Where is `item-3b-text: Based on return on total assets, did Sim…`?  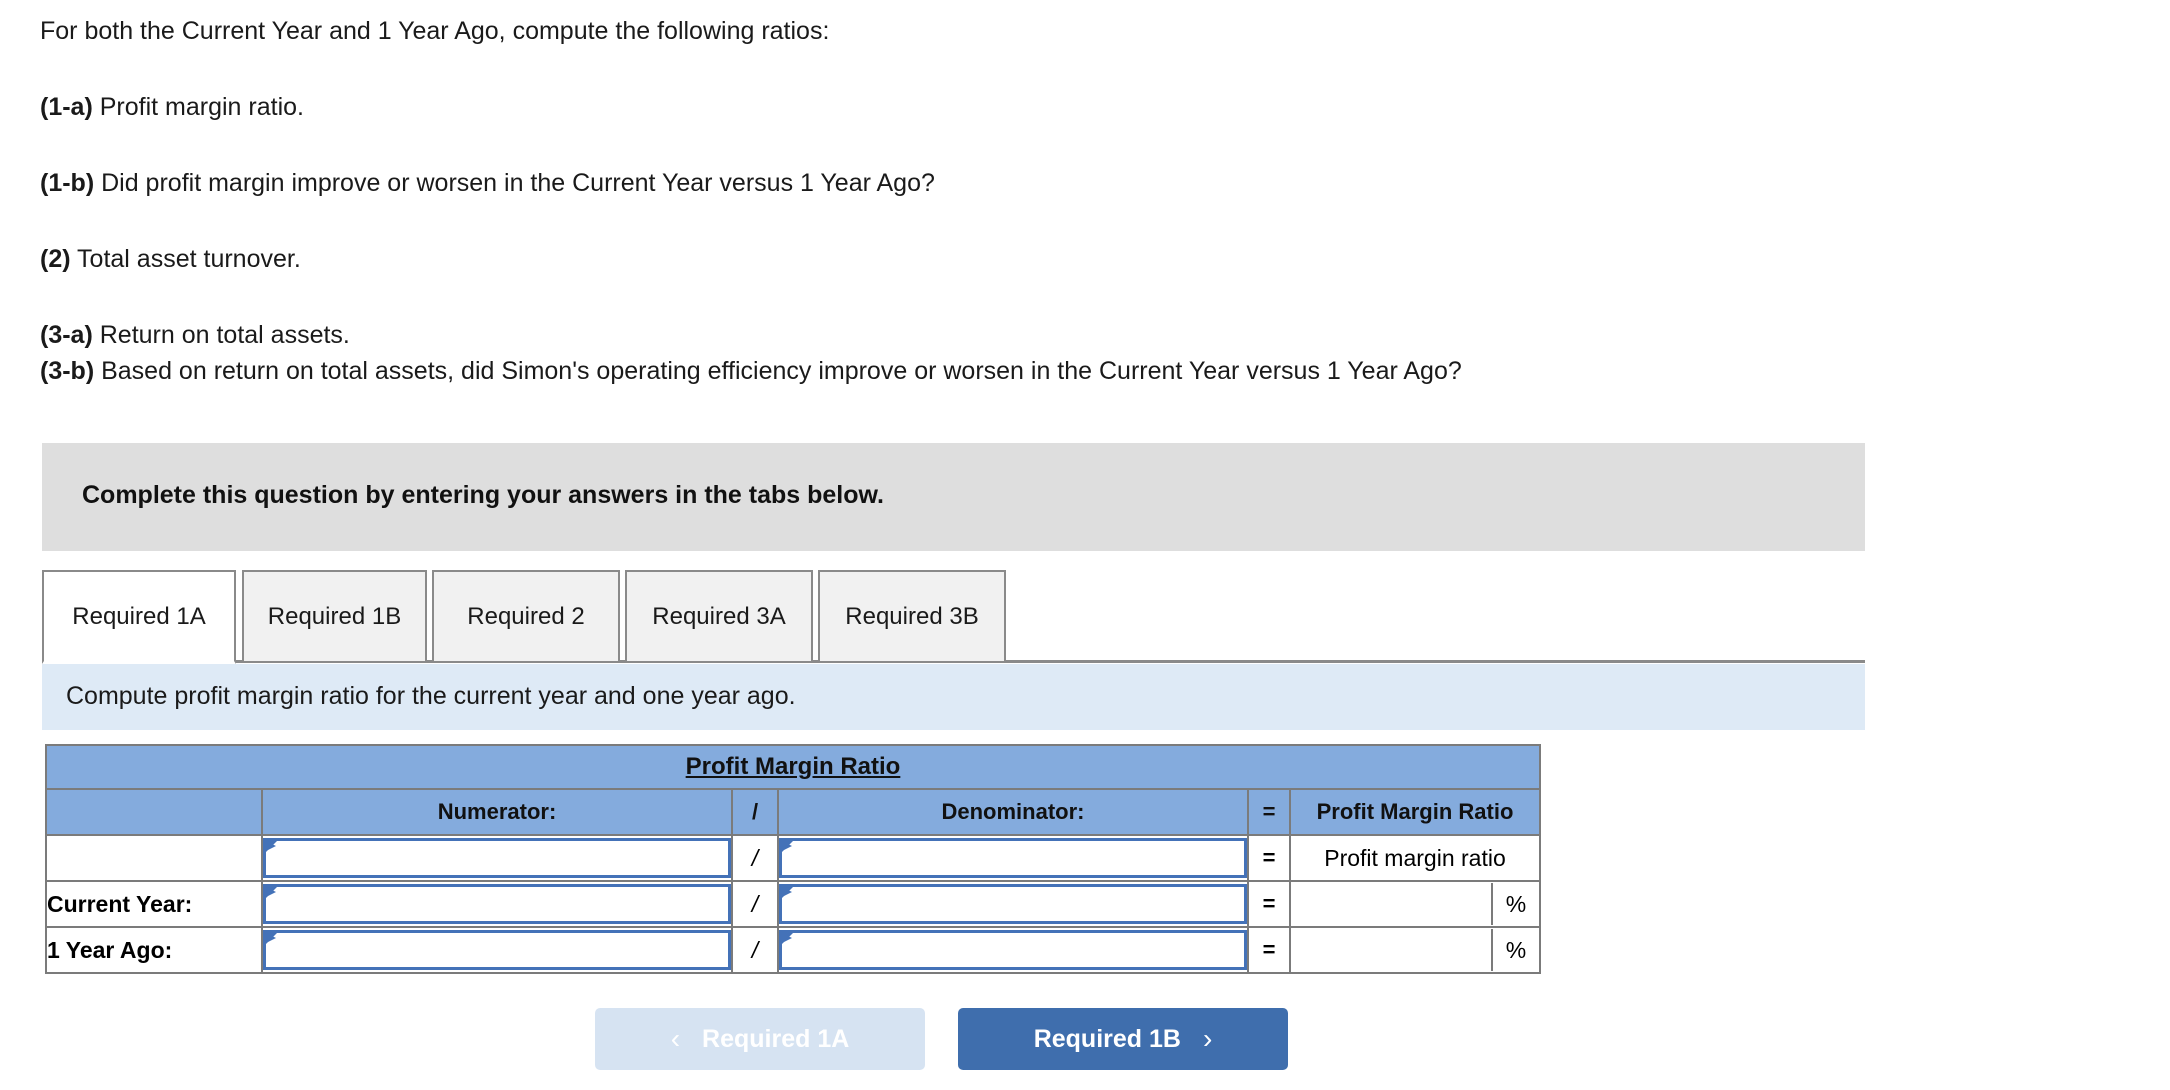
item-3b-text: Based on return on total assets, did Sim… is located at coordinates (778, 371).